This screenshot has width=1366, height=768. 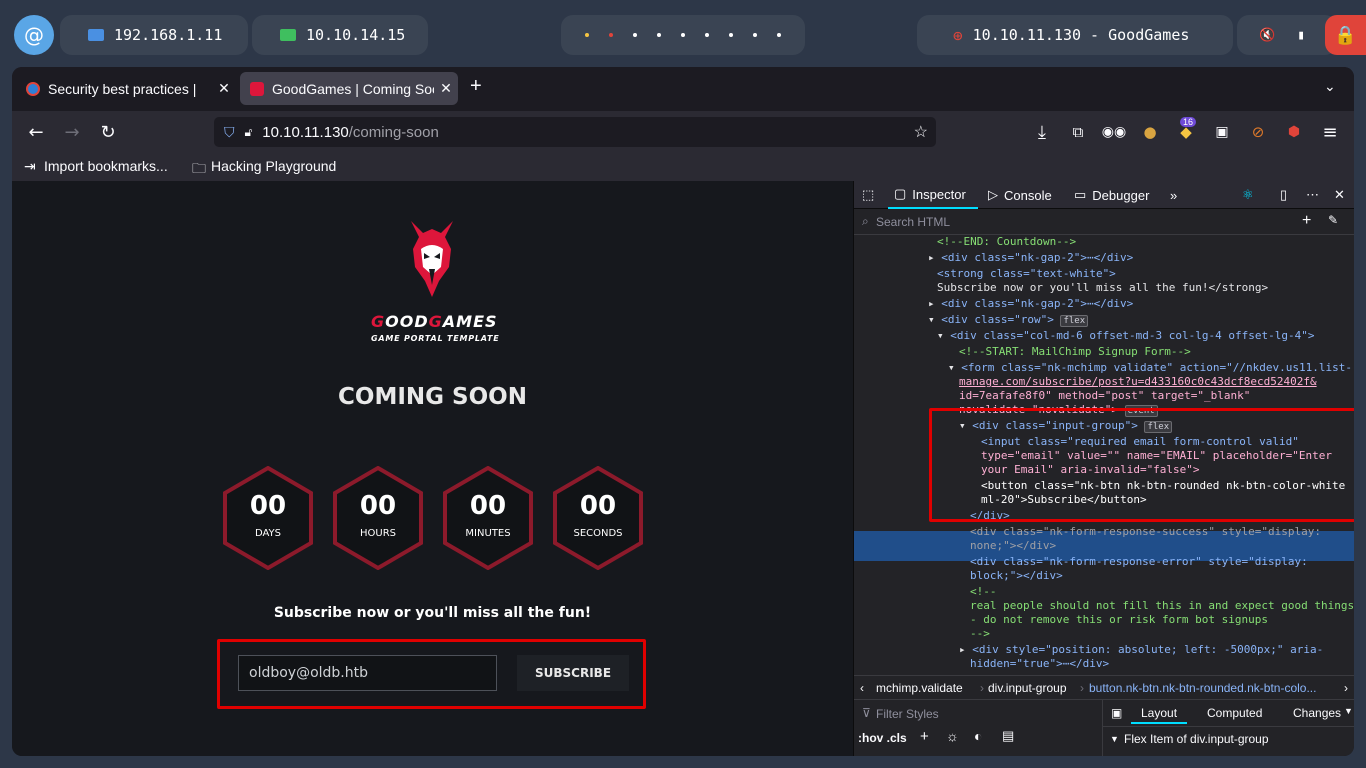 I want to click on bookmark-hacking-playground: Hacking Playground, so click(x=273, y=166).